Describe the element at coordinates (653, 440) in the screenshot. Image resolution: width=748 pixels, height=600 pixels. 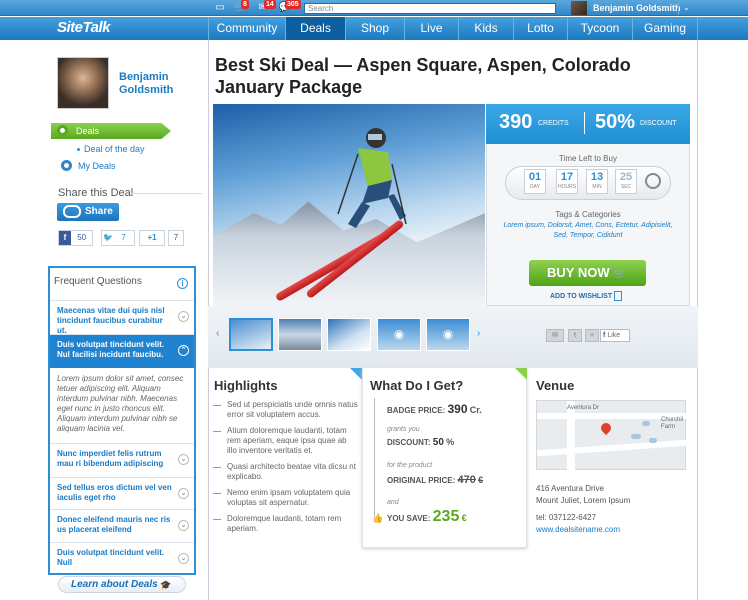
I see `map-pond` at that location.